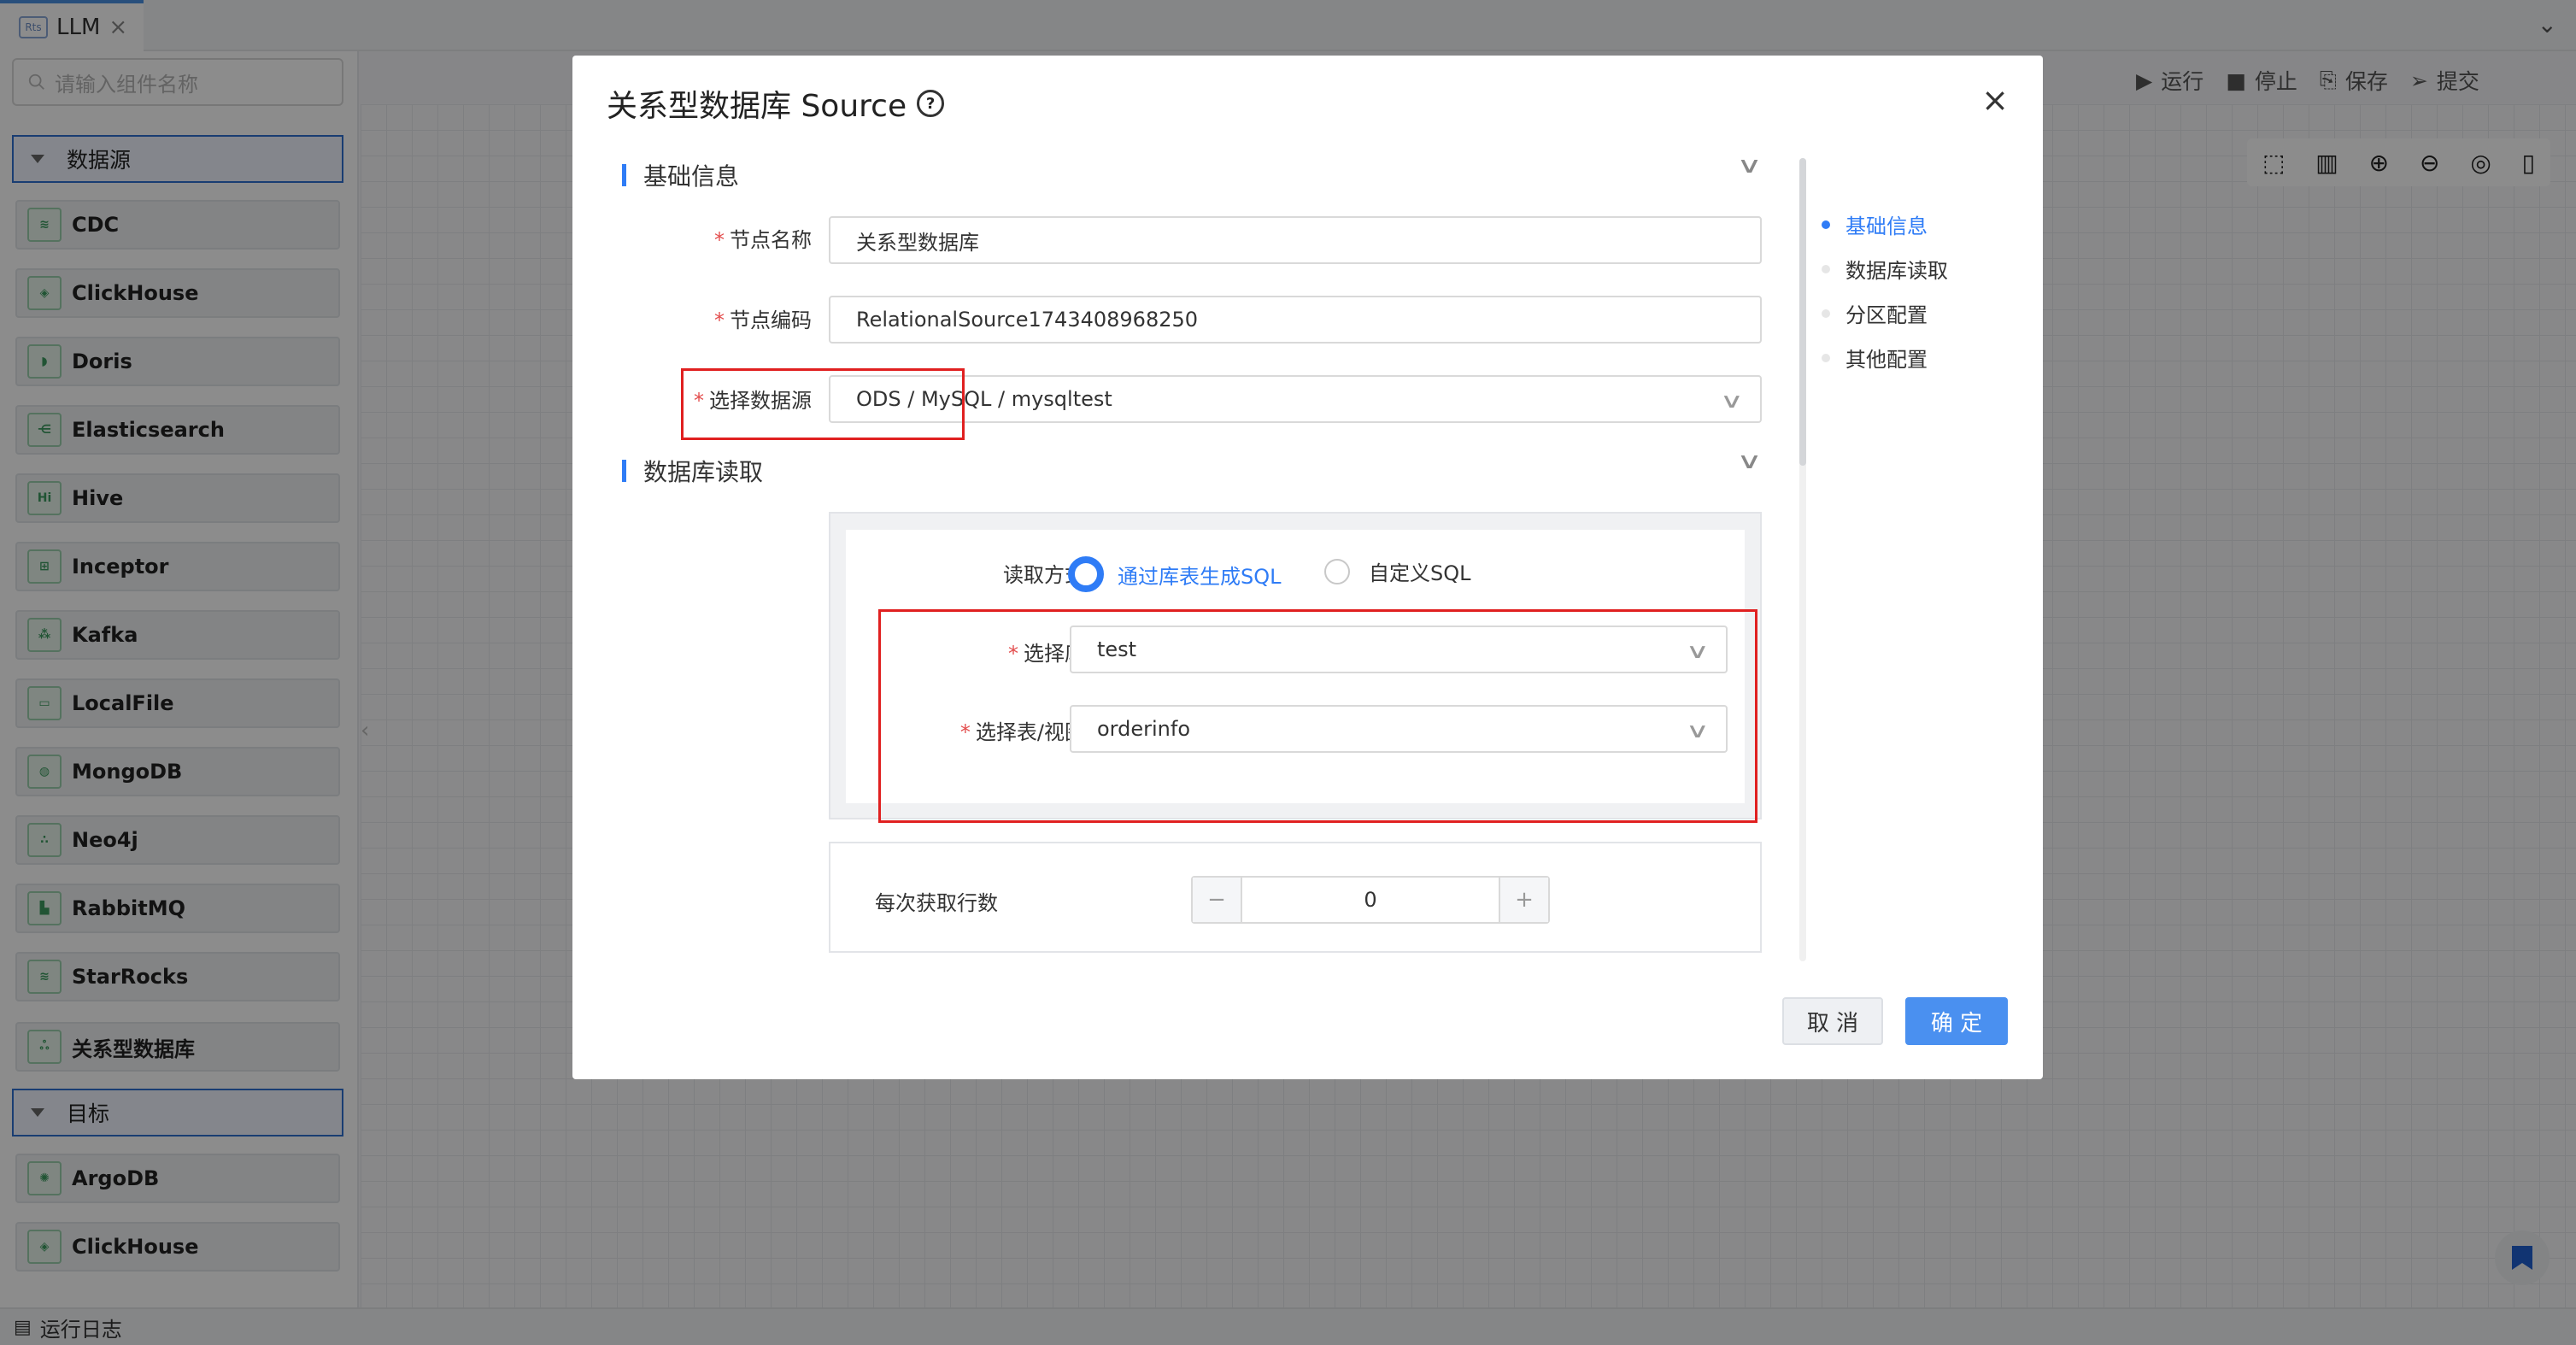  I want to click on anchor-other: 其他配置, so click(1875, 358).